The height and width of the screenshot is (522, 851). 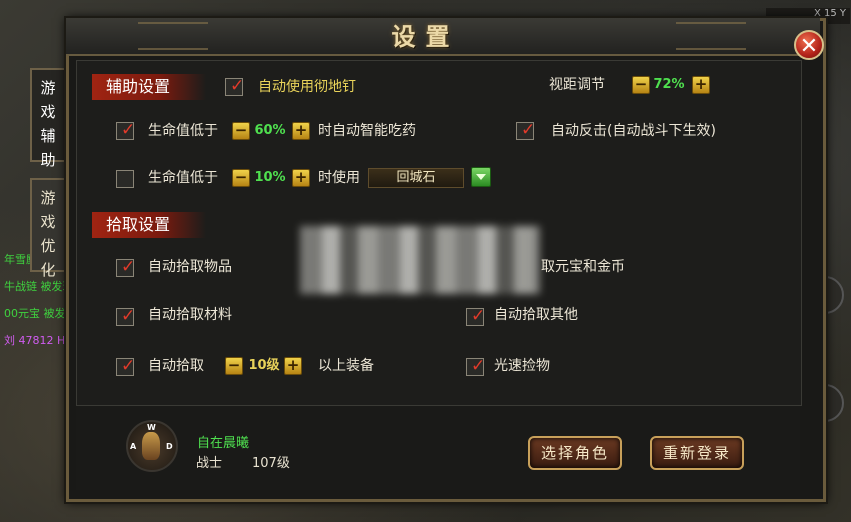 What do you see at coordinates (425, 36) in the screenshot?
I see `dialog-title: 设置` at bounding box center [425, 36].